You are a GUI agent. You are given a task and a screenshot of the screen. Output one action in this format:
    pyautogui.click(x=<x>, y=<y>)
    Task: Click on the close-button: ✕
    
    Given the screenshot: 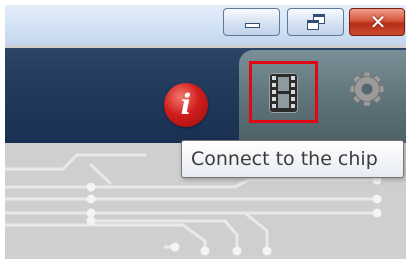 What is the action you would take?
    pyautogui.click(x=377, y=22)
    